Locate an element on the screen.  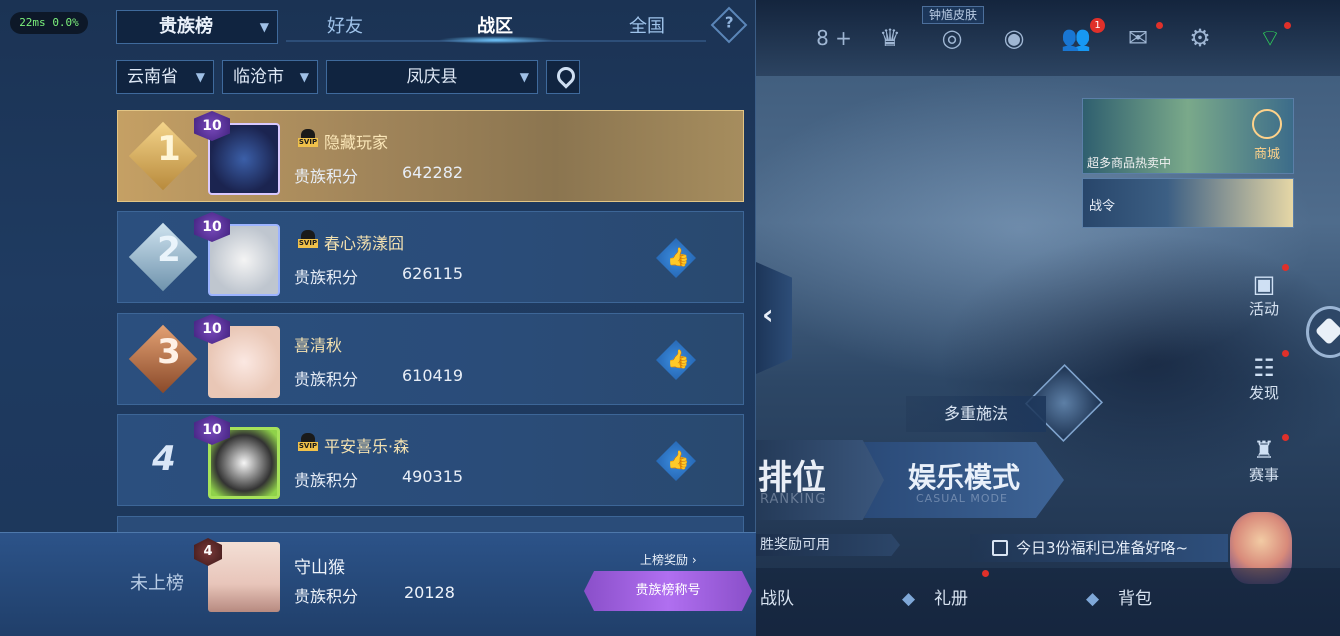
gift-book-dot is located at coordinates (985, 573).